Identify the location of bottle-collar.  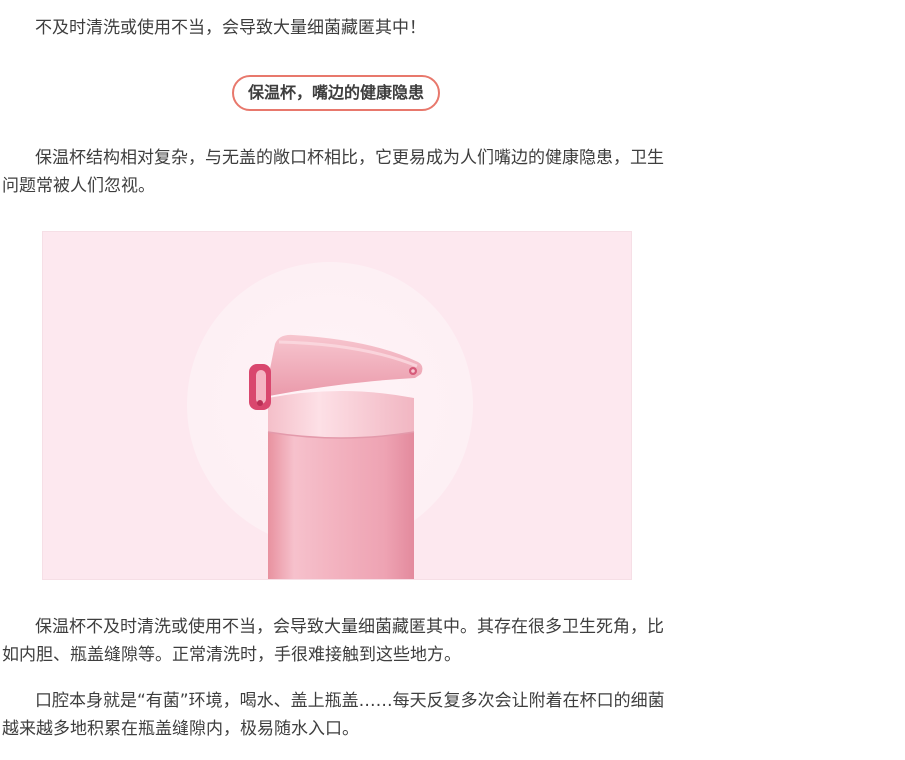
(341, 414).